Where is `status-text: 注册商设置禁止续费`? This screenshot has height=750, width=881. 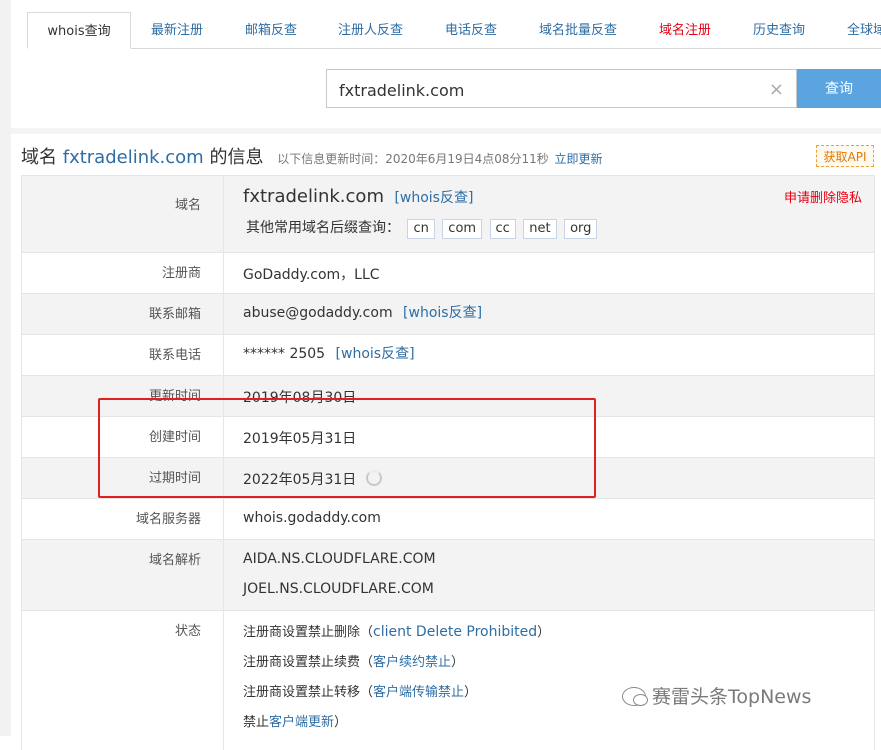 status-text: 注册商设置禁止续费 is located at coordinates (302, 662).